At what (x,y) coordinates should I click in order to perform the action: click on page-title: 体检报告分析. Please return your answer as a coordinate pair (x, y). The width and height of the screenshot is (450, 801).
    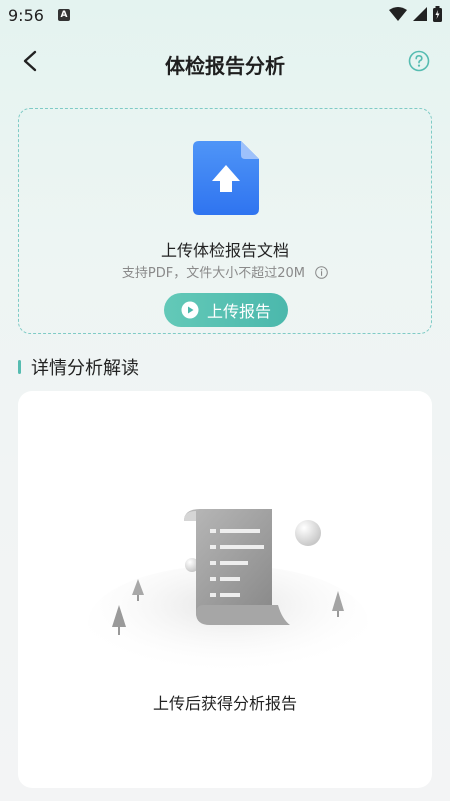
    Looking at the image, I should click on (225, 66).